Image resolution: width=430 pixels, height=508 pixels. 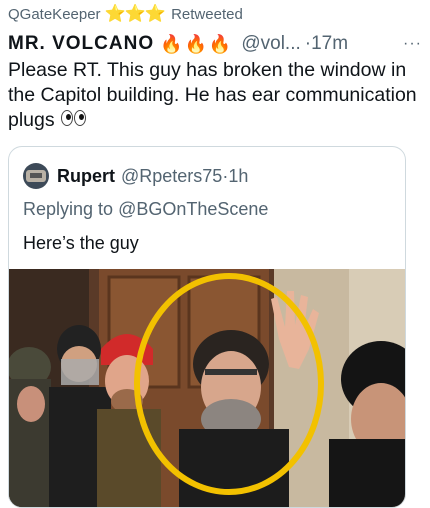 What do you see at coordinates (326, 44) in the screenshot?
I see `tweet-timestamp: ·17m` at bounding box center [326, 44].